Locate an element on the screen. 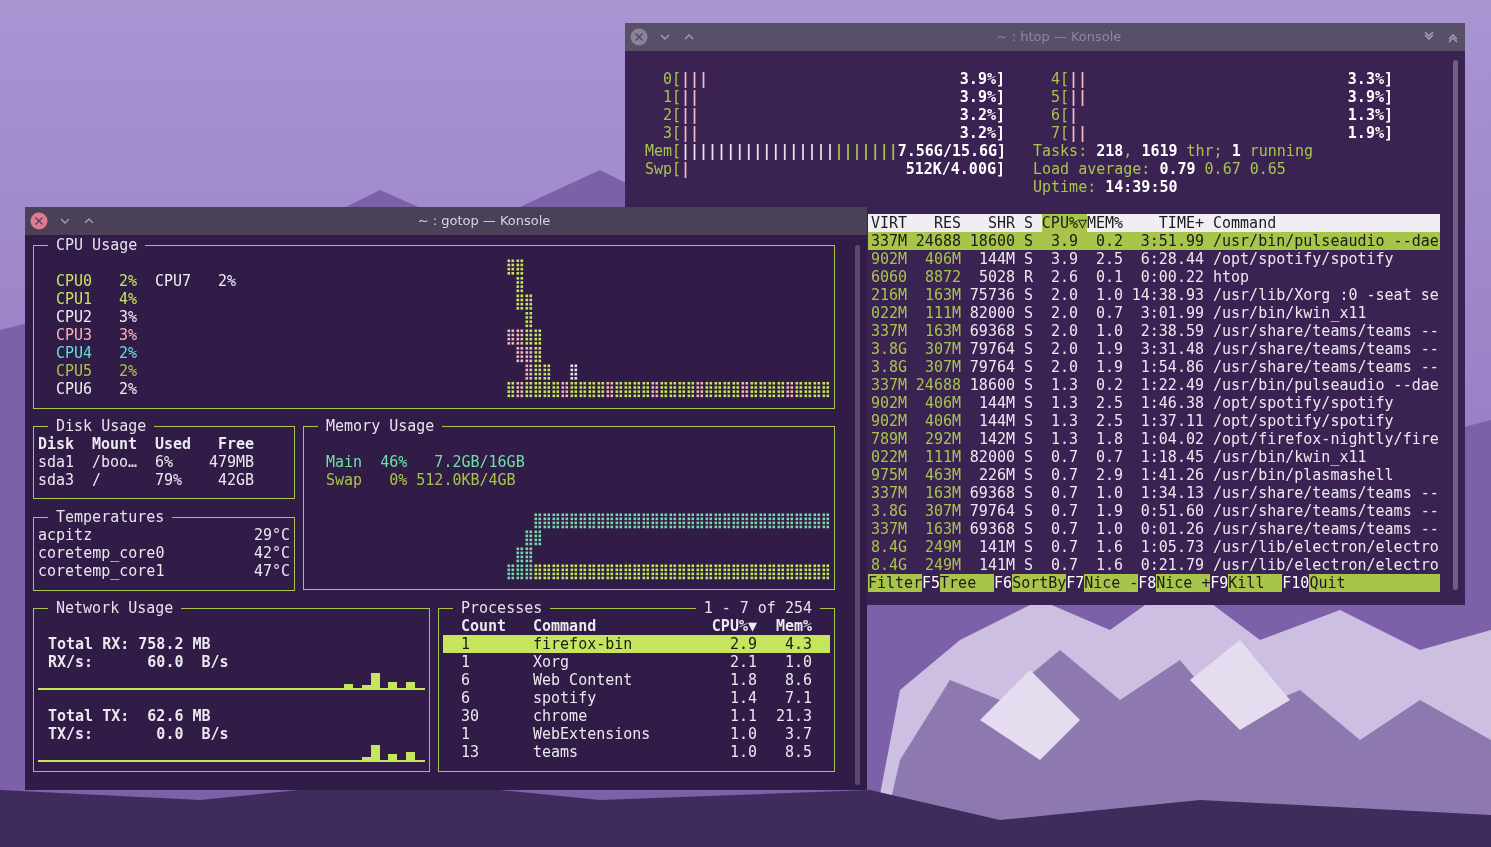  table-cell-text: 1.0 is located at coordinates (1108, 295).